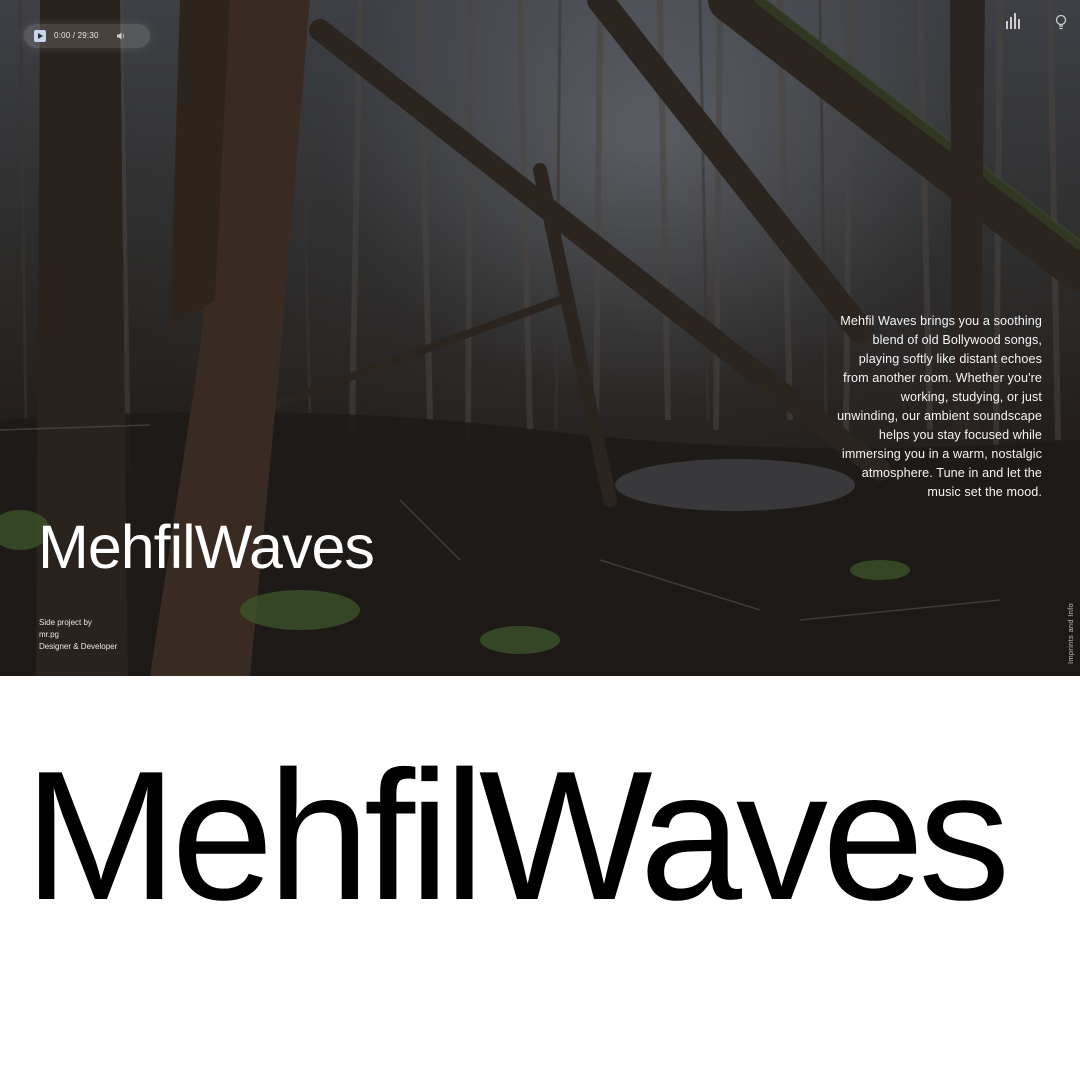 The width and height of the screenshot is (1080, 1080). What do you see at coordinates (121, 36) in the screenshot?
I see `volume-icon` at bounding box center [121, 36].